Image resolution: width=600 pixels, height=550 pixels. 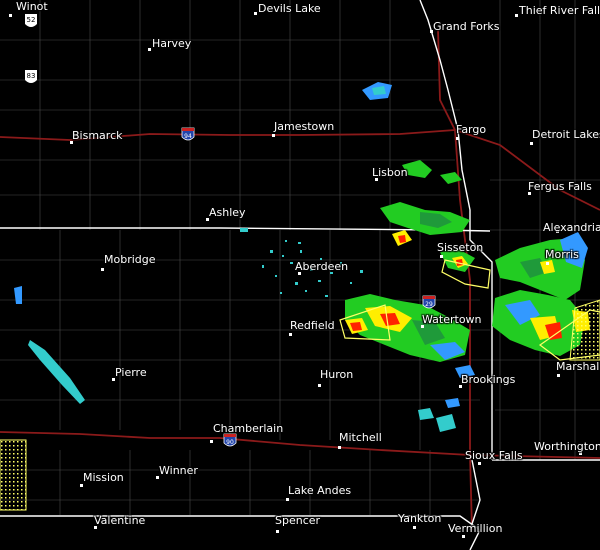 What do you see at coordinates (320, 490) in the screenshot?
I see `city-label-lake-andes: Lake Andes` at bounding box center [320, 490].